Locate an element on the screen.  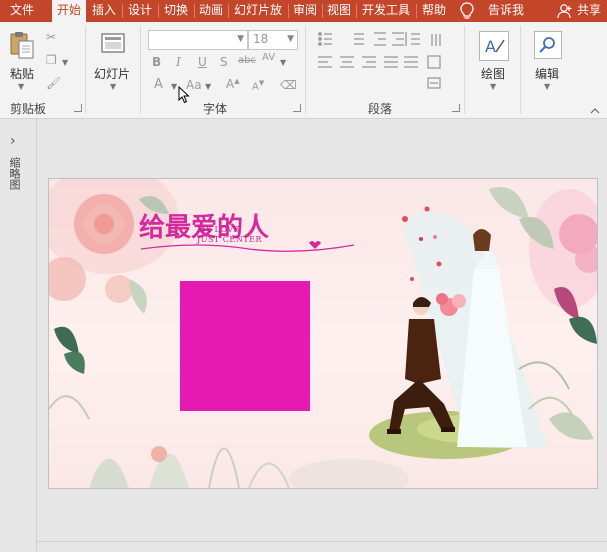
editing-label: 编辑 is located at coordinates (547, 73).